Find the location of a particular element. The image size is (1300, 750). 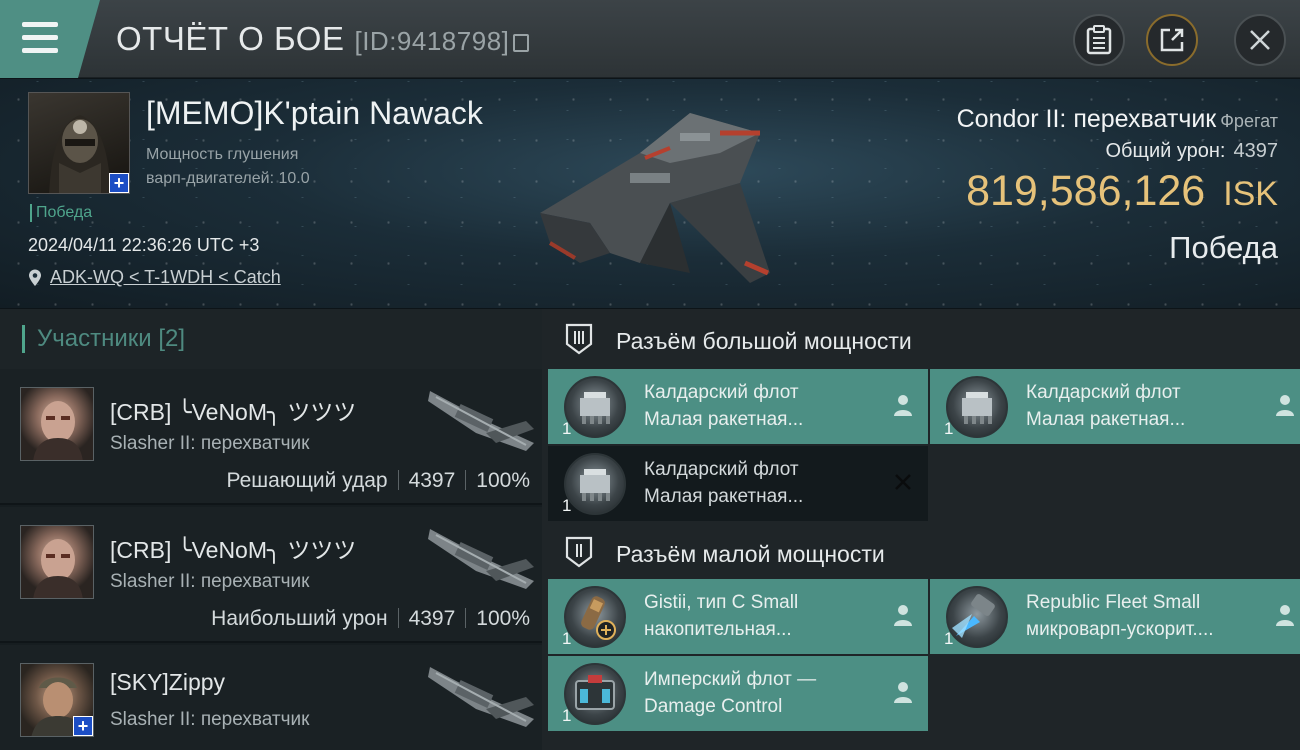

location-pin-icon is located at coordinates (35, 277).